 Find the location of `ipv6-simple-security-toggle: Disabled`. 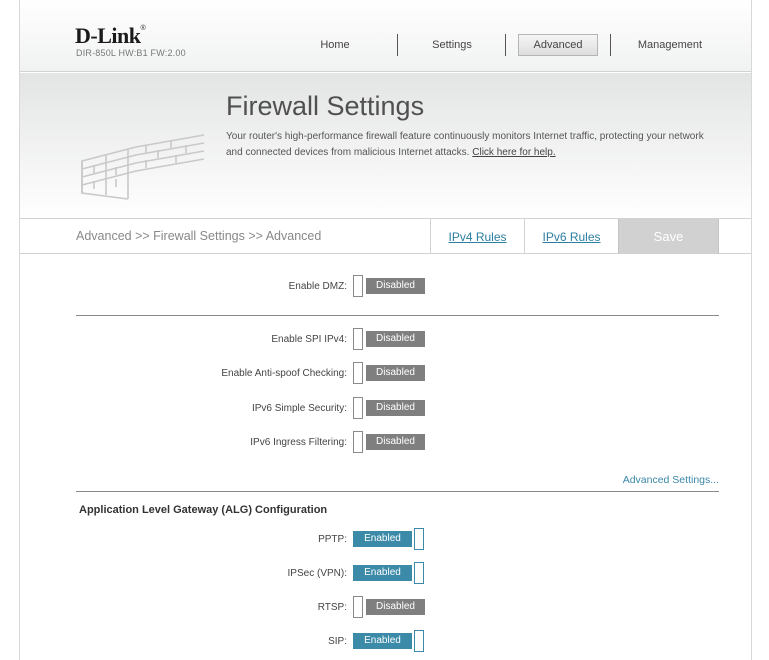

ipv6-simple-security-toggle: Disabled is located at coordinates (389, 408).